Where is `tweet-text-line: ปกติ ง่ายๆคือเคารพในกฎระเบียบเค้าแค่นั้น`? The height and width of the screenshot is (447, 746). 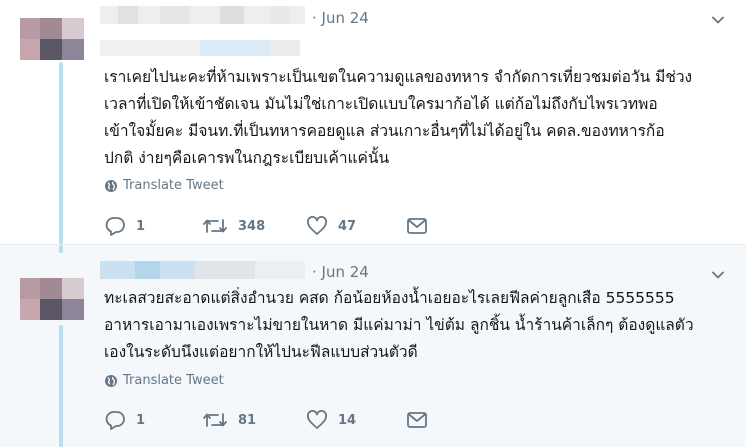 tweet-text-line: ปกติ ง่ายๆคือเคารพในกฎระเบียบเค้าแค่นั้น is located at coordinates (247, 158).